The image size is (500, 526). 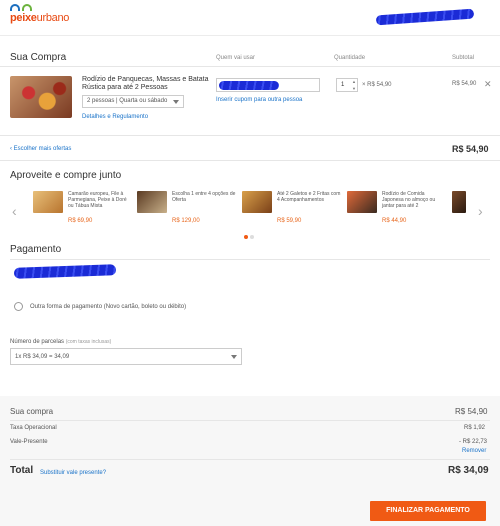 What do you see at coordinates (186, 221) in the screenshot?
I see `offer-price: R$ 129,00` at bounding box center [186, 221].